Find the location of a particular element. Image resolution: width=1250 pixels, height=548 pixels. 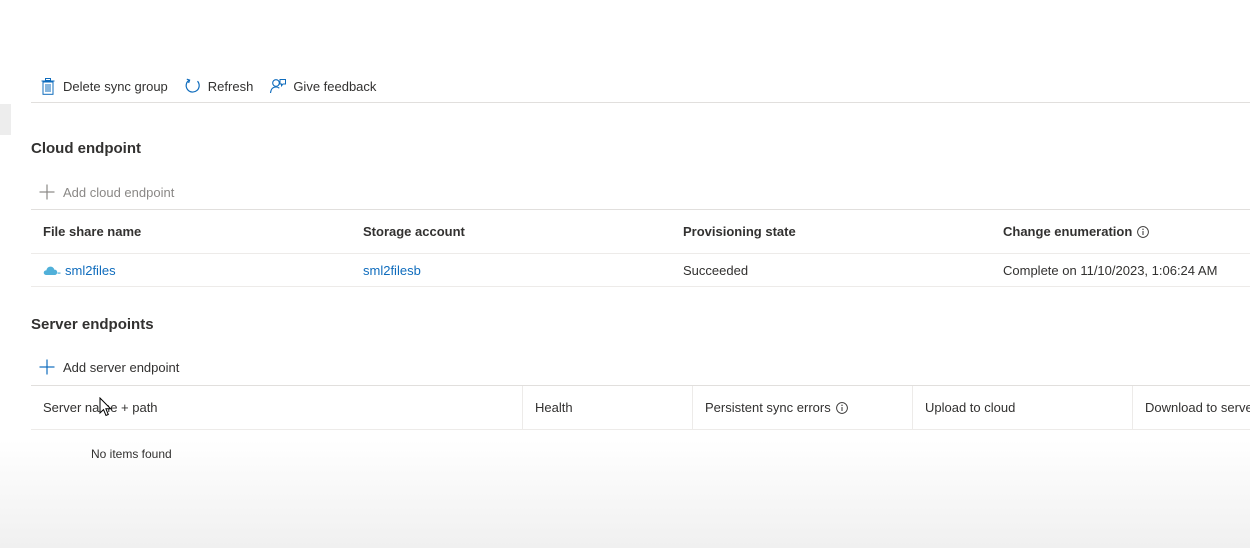

give-feedback-label: Give feedback is located at coordinates (335, 86).